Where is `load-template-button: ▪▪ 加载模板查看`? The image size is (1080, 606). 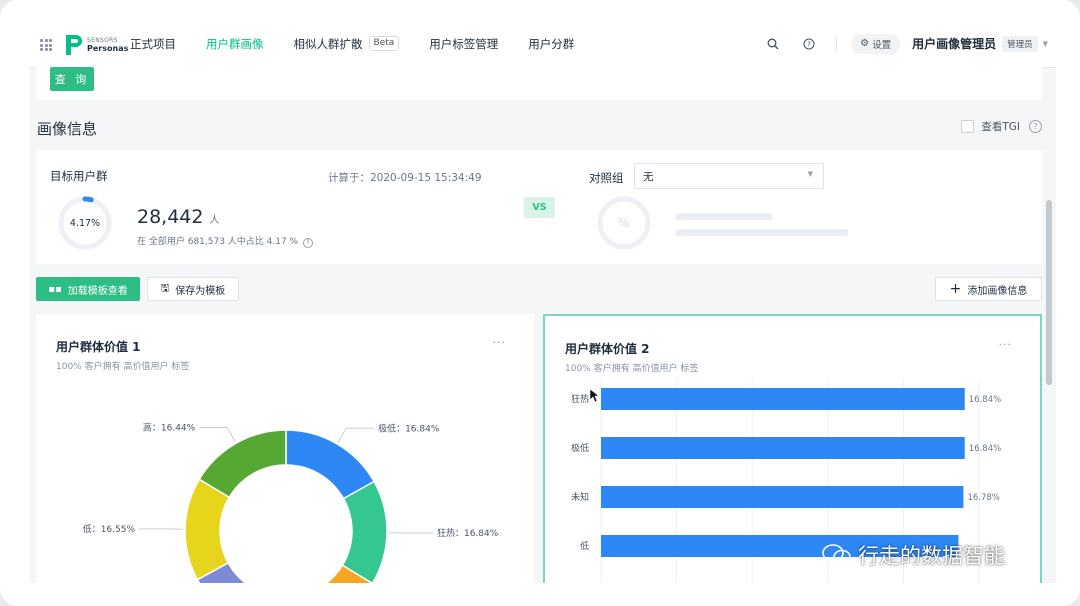
load-template-button: ▪▪ 加载模板查看 is located at coordinates (88, 289).